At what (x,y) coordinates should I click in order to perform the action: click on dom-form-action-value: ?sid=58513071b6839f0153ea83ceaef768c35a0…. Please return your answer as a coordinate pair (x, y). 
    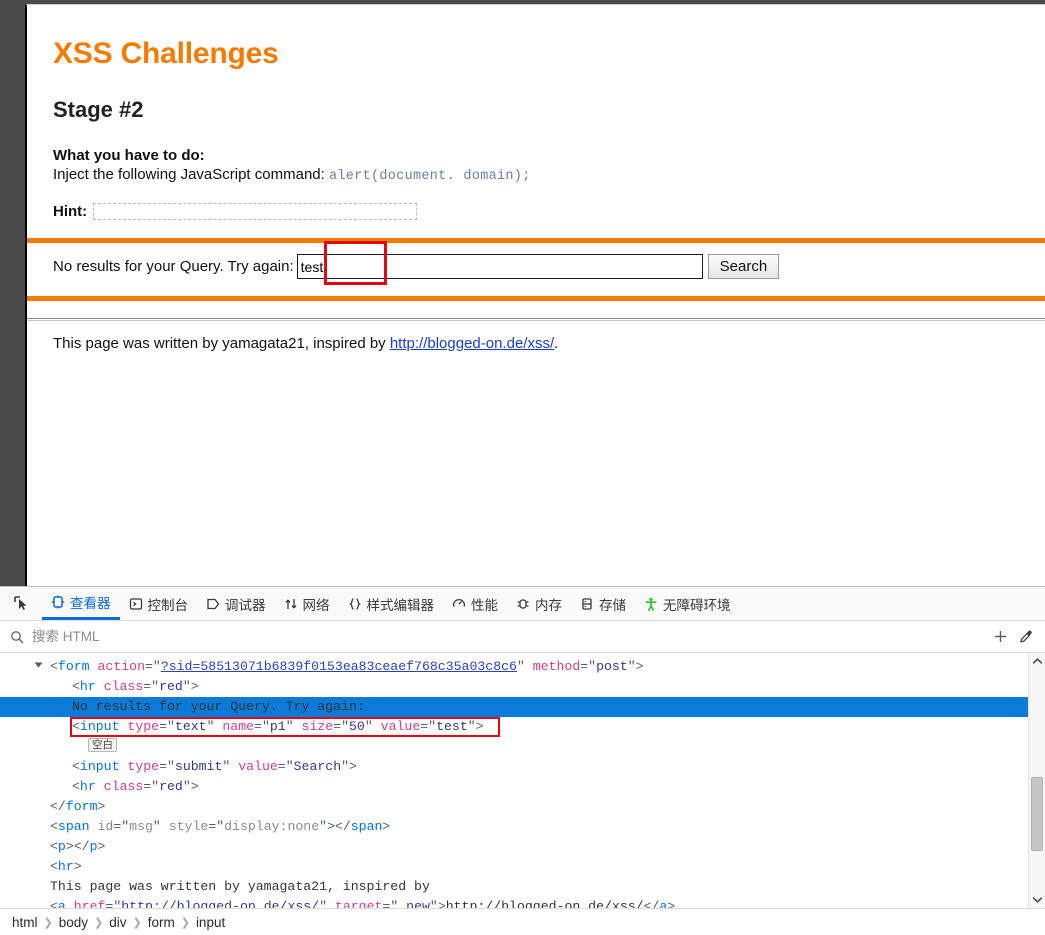
    Looking at the image, I should click on (339, 666).